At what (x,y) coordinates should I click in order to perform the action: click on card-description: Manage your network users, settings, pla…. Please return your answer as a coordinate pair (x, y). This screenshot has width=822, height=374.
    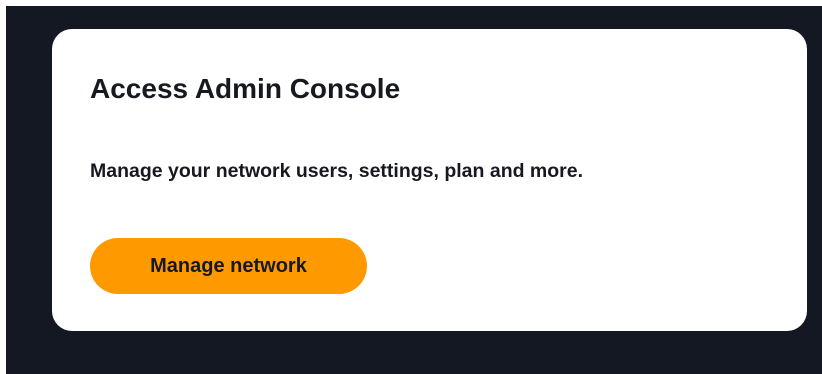
    Looking at the image, I should click on (337, 171).